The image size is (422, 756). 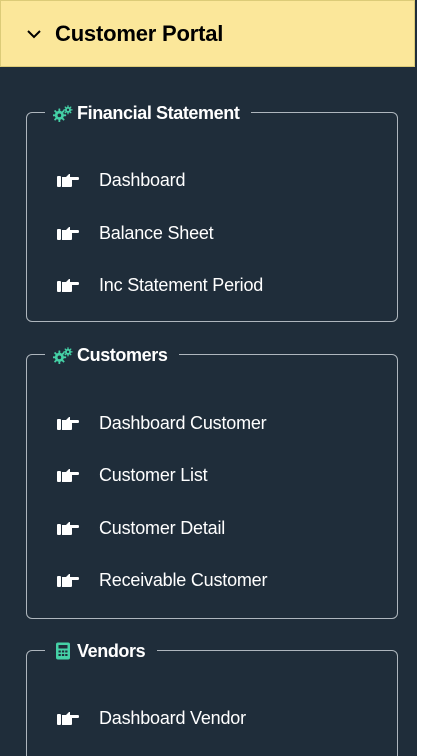 What do you see at coordinates (183, 422) in the screenshot?
I see `menu-item-label: Dashboard Customer` at bounding box center [183, 422].